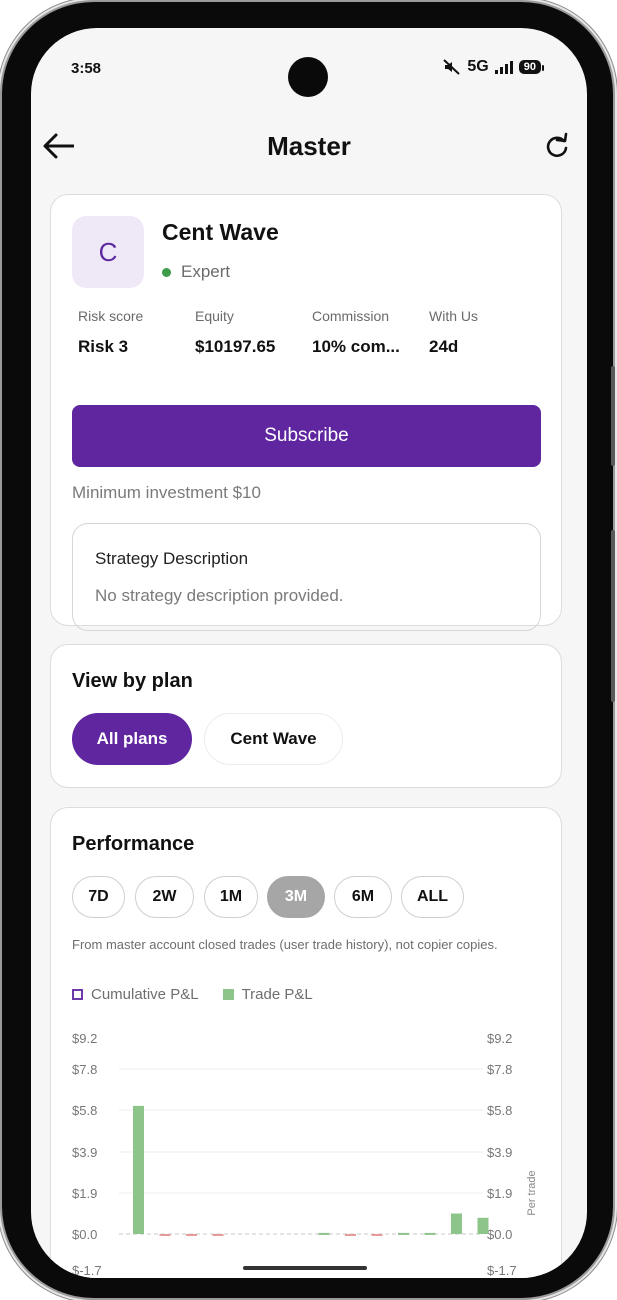 The height and width of the screenshot is (1300, 617). I want to click on y-tick-label-right: $9.2, so click(499, 1038).